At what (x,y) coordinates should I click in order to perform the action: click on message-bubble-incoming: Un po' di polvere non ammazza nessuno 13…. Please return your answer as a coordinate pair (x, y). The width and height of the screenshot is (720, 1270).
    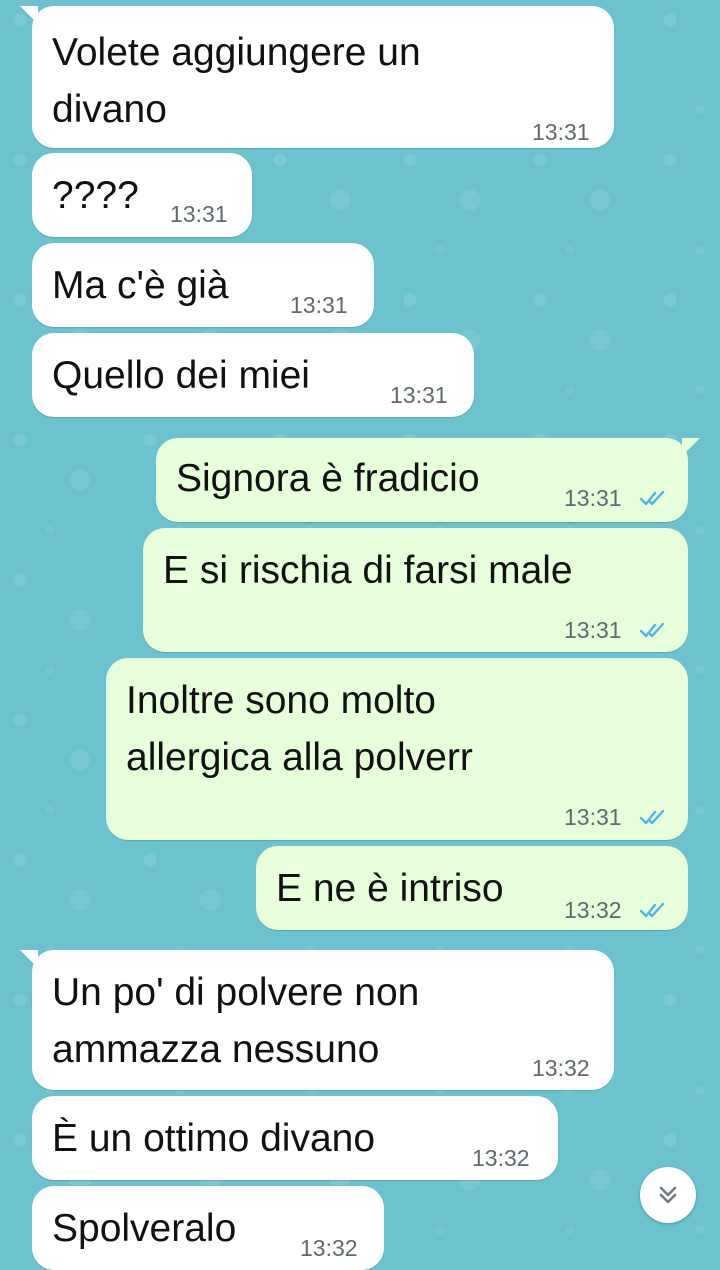
    Looking at the image, I should click on (317, 1020).